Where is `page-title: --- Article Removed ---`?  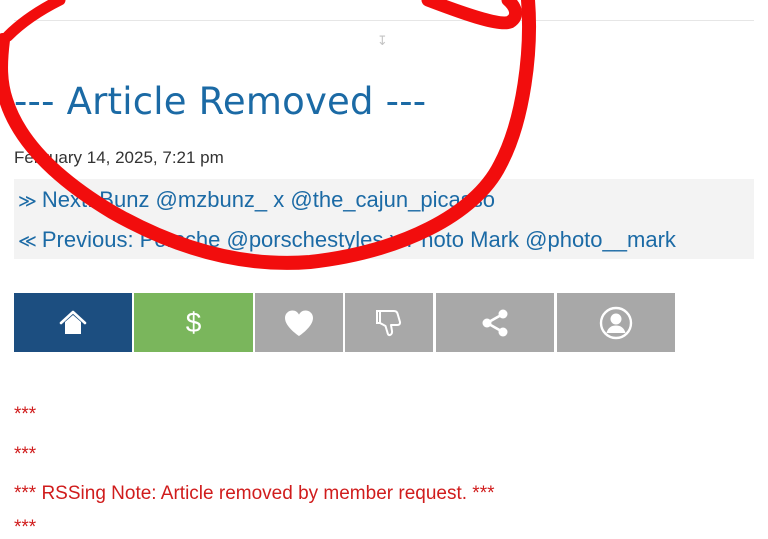
page-title: --- Article Removed --- is located at coordinates (220, 101).